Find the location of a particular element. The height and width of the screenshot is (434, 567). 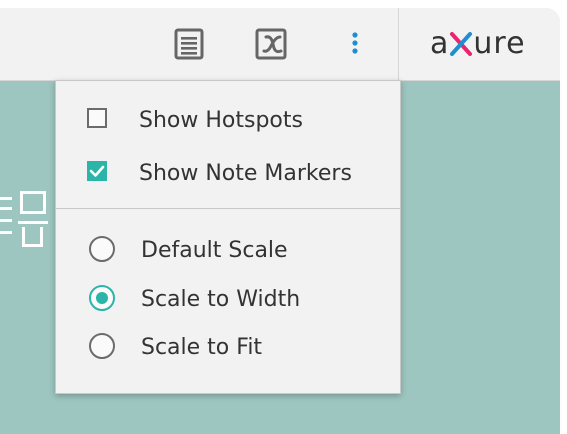

show-note-markers-label: Show Note Markers is located at coordinates (245, 173).